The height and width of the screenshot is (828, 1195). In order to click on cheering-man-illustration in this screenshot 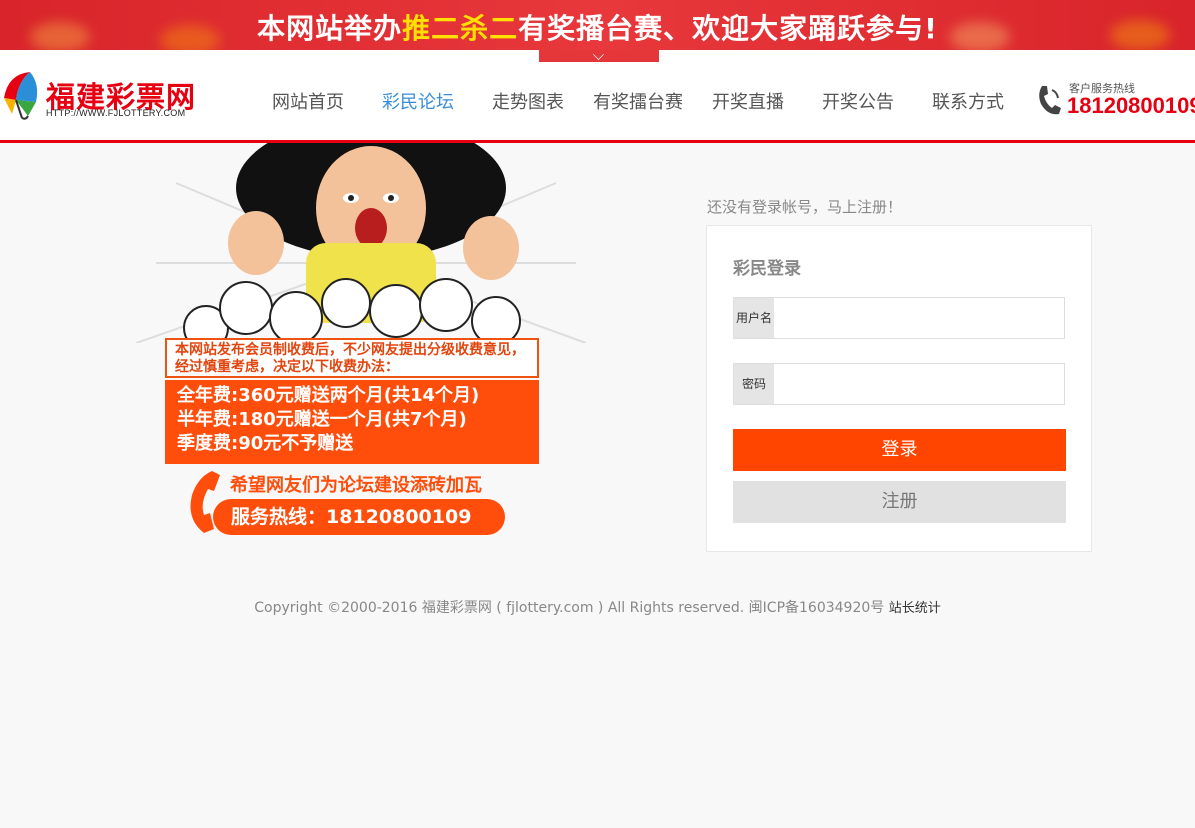, I will do `click(361, 243)`.